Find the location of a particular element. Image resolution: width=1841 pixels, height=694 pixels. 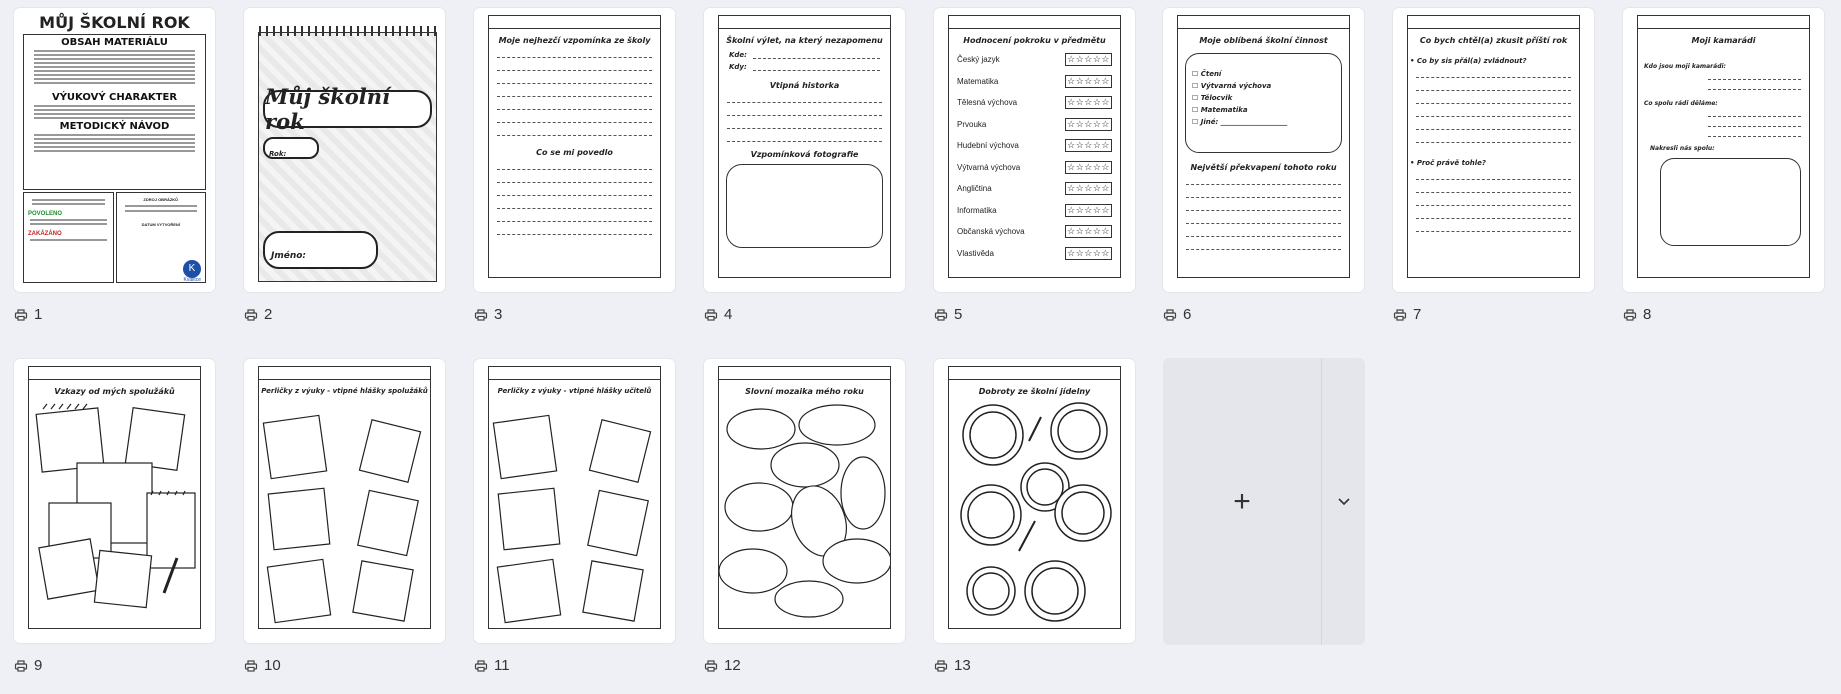

page-title: Dobroty ze školní jídelny is located at coordinates (1034, 391).